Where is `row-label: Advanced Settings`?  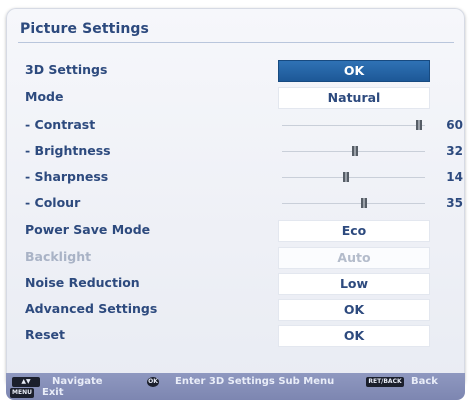
row-label: Advanced Settings is located at coordinates (91, 308).